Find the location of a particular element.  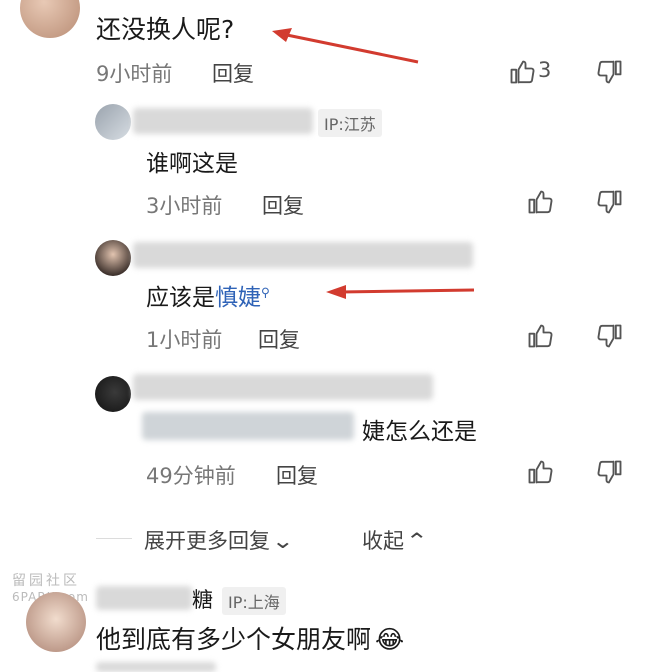

search-icon: ⚲ is located at coordinates (265, 292).